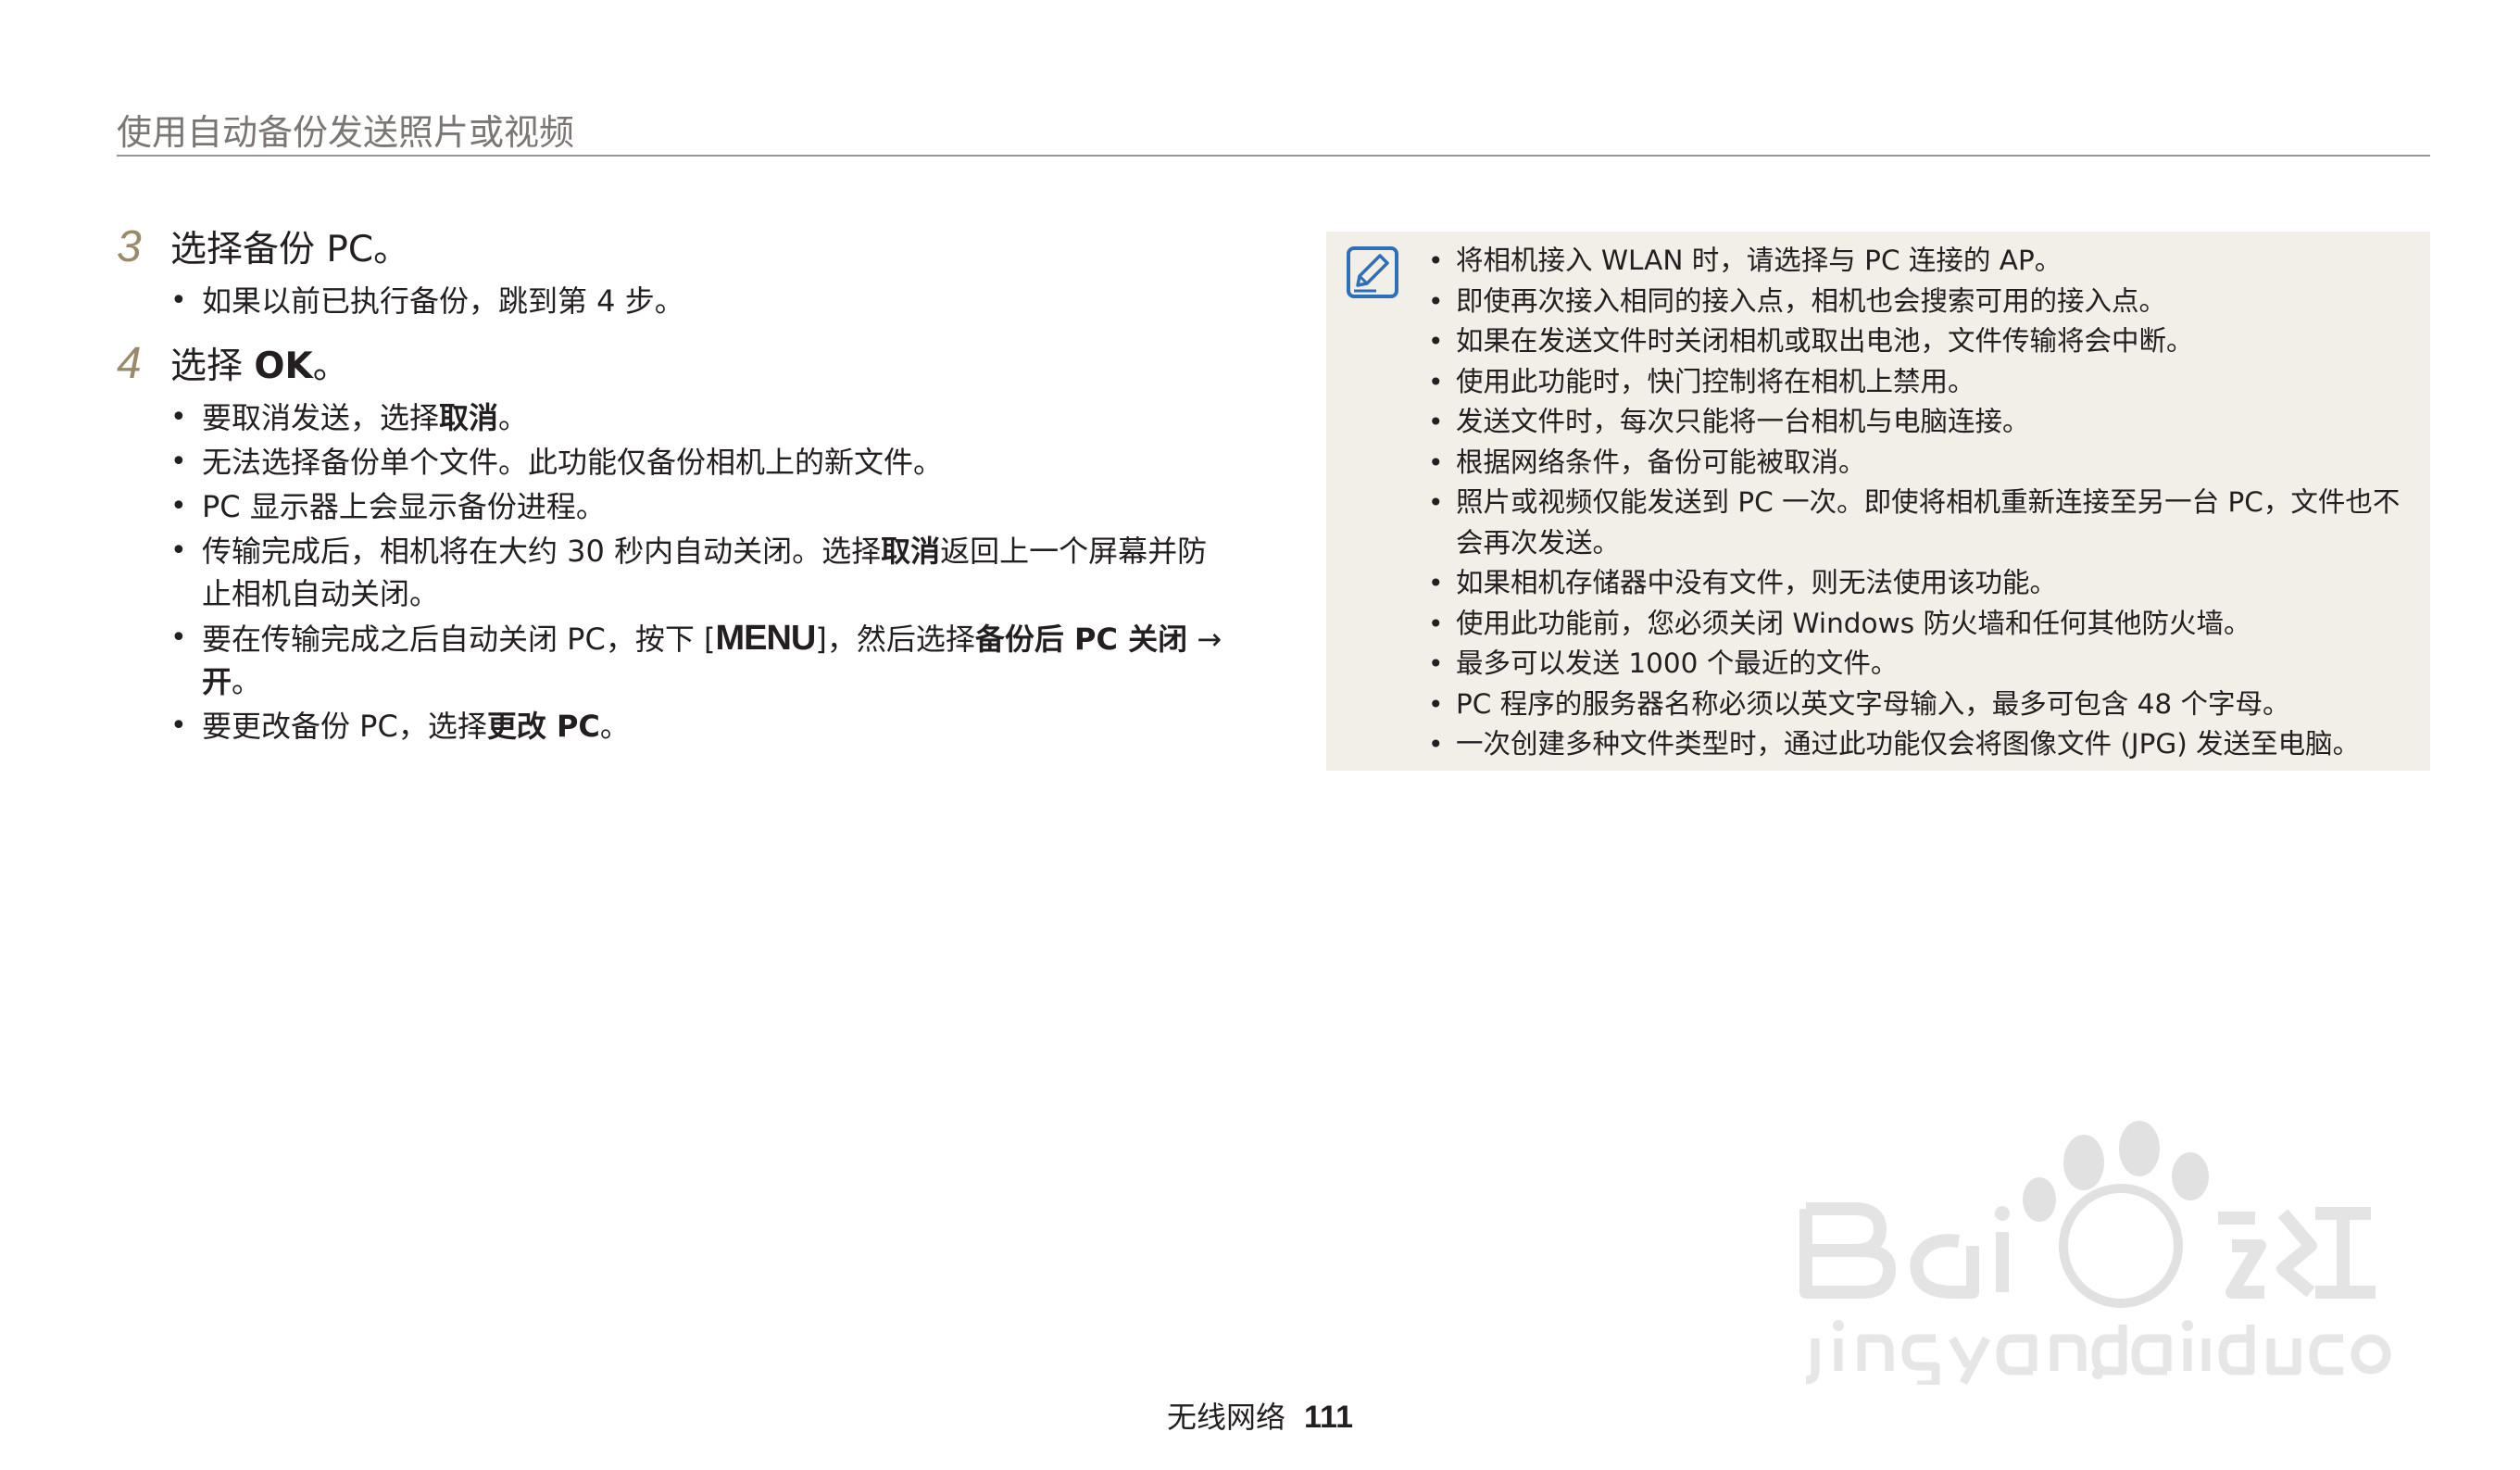  I want to click on step-text-bold: OK, so click(283, 366).